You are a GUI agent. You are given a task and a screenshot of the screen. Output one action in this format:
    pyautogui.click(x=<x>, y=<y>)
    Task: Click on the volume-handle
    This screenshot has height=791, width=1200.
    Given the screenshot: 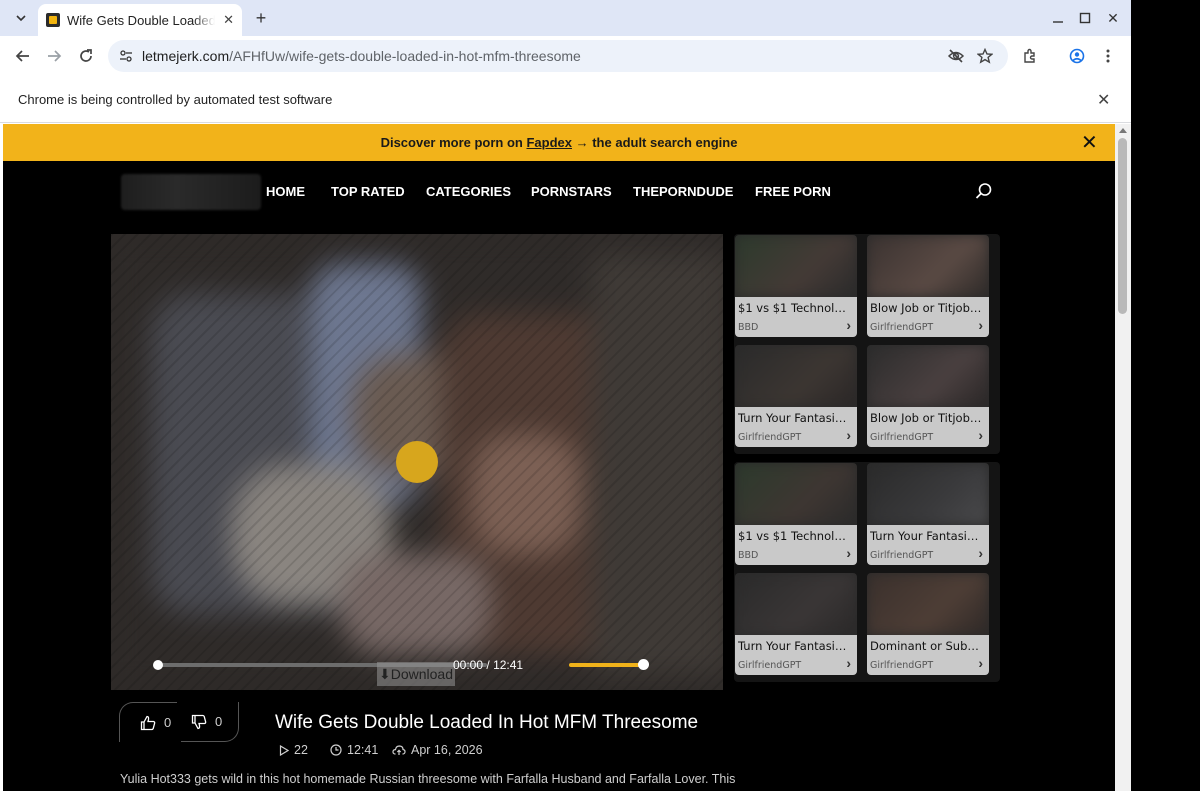 What is the action you would take?
    pyautogui.click(x=643, y=664)
    